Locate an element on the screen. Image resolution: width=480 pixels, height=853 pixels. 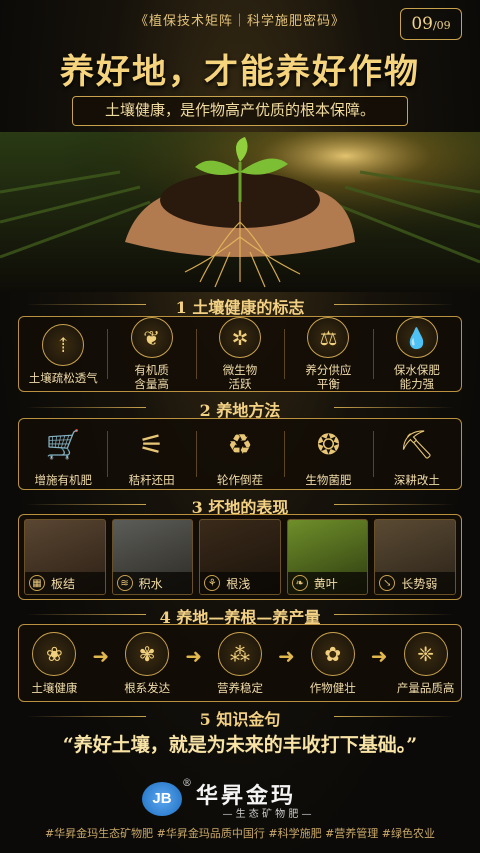
photo-yellow-leaf: ❧ 黄叶 is located at coordinates (327, 557).